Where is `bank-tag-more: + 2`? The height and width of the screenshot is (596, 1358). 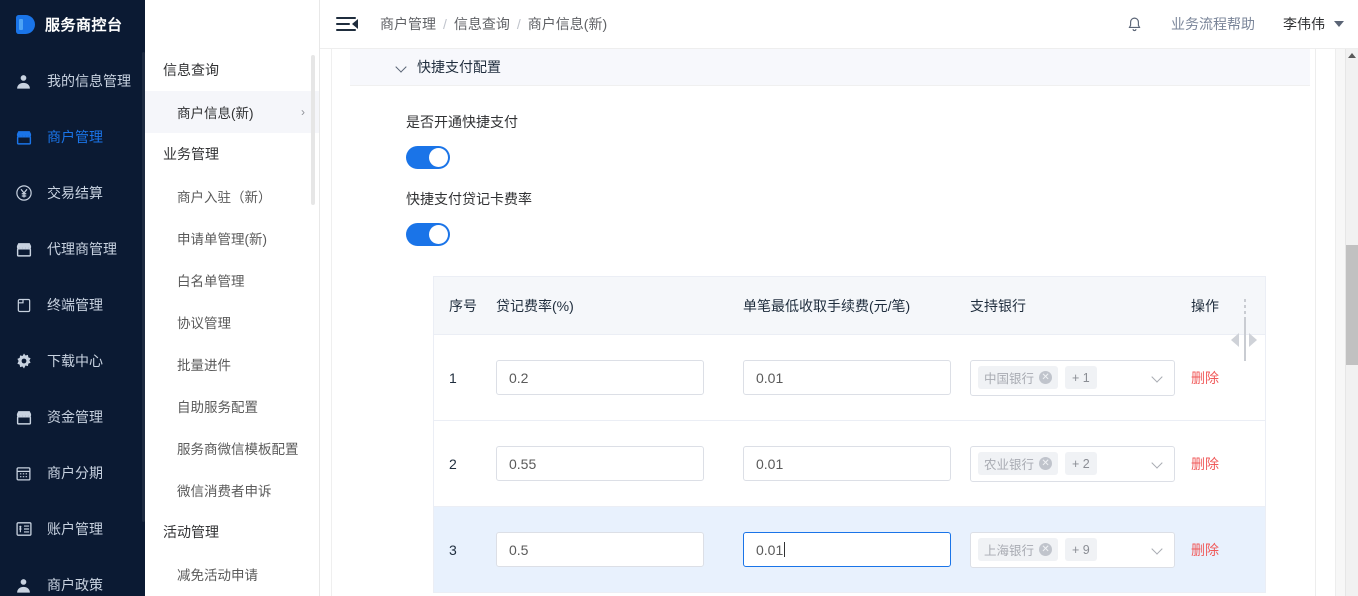 bank-tag-more: + 2 is located at coordinates (1081, 463).